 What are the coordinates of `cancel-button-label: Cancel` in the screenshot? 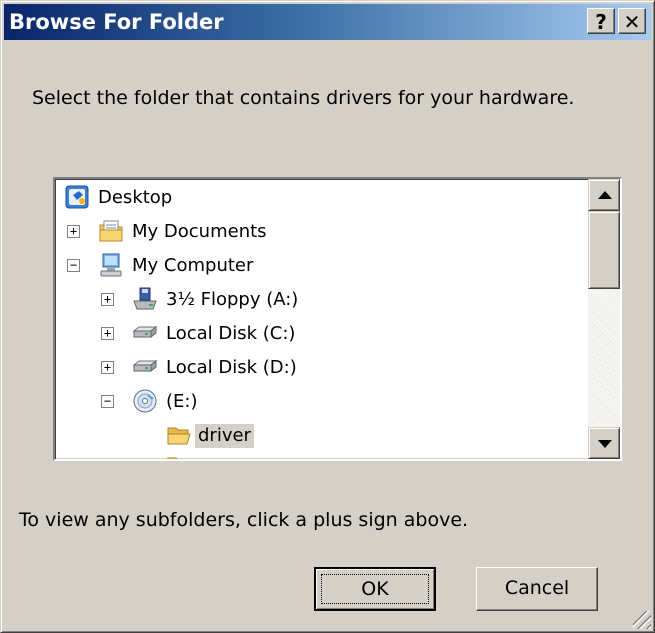 It's located at (537, 588).